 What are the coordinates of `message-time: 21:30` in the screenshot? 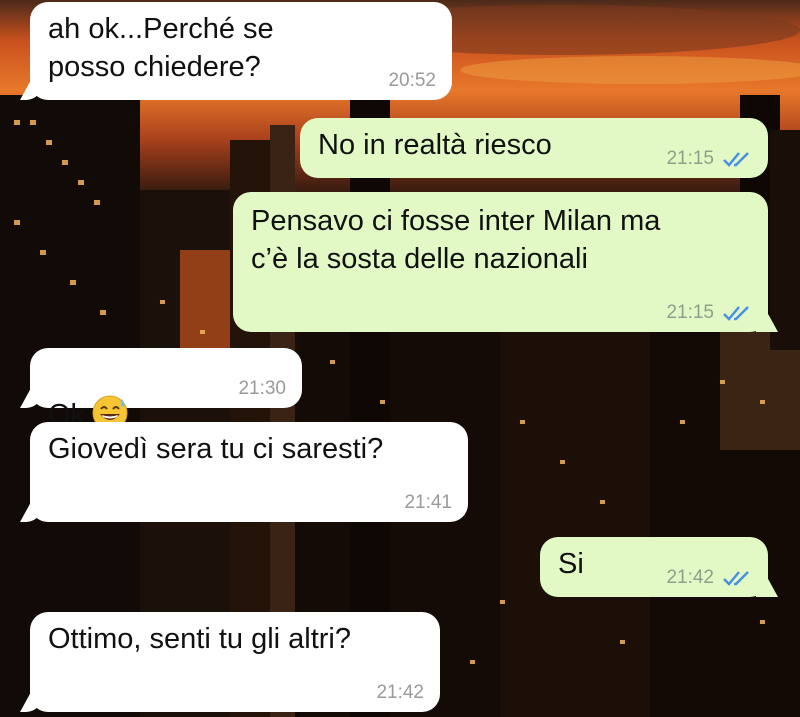 It's located at (262, 388).